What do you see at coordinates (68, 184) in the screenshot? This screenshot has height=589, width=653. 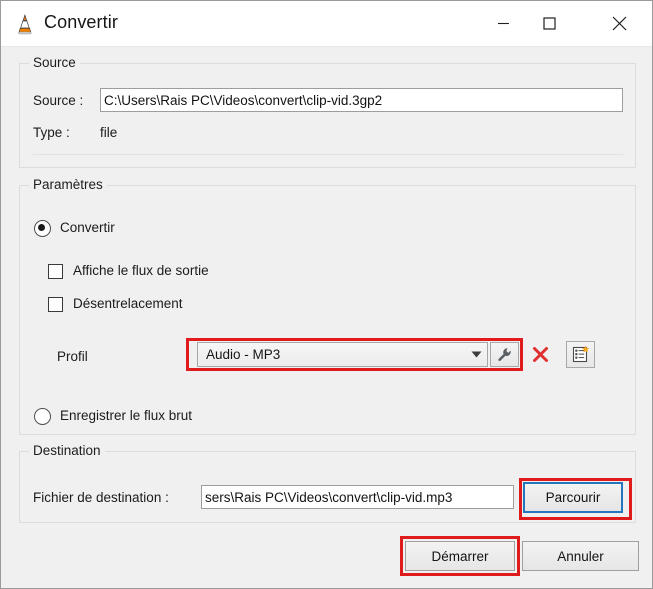 I see `parameters-group-legend: Paramètres` at bounding box center [68, 184].